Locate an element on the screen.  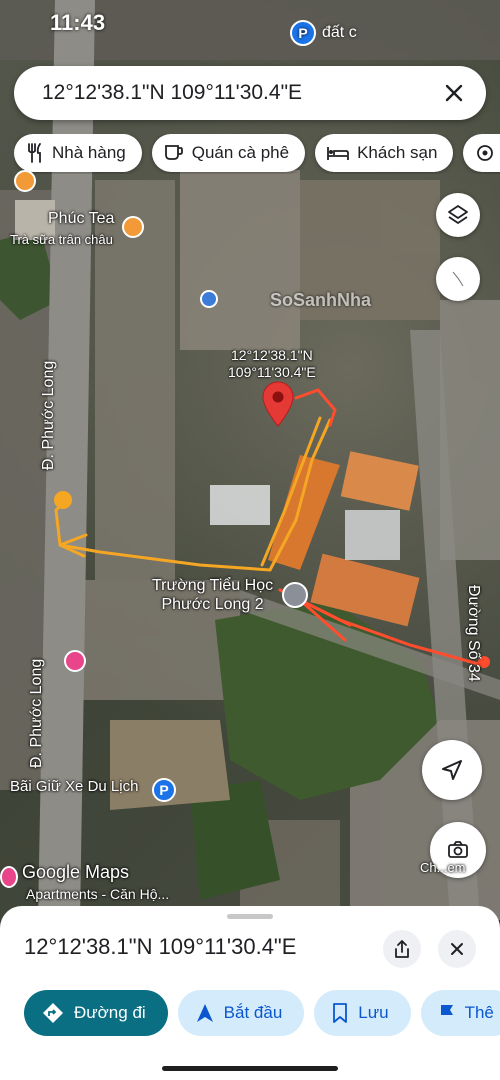
restaurant-icon is located at coordinates (34, 153).